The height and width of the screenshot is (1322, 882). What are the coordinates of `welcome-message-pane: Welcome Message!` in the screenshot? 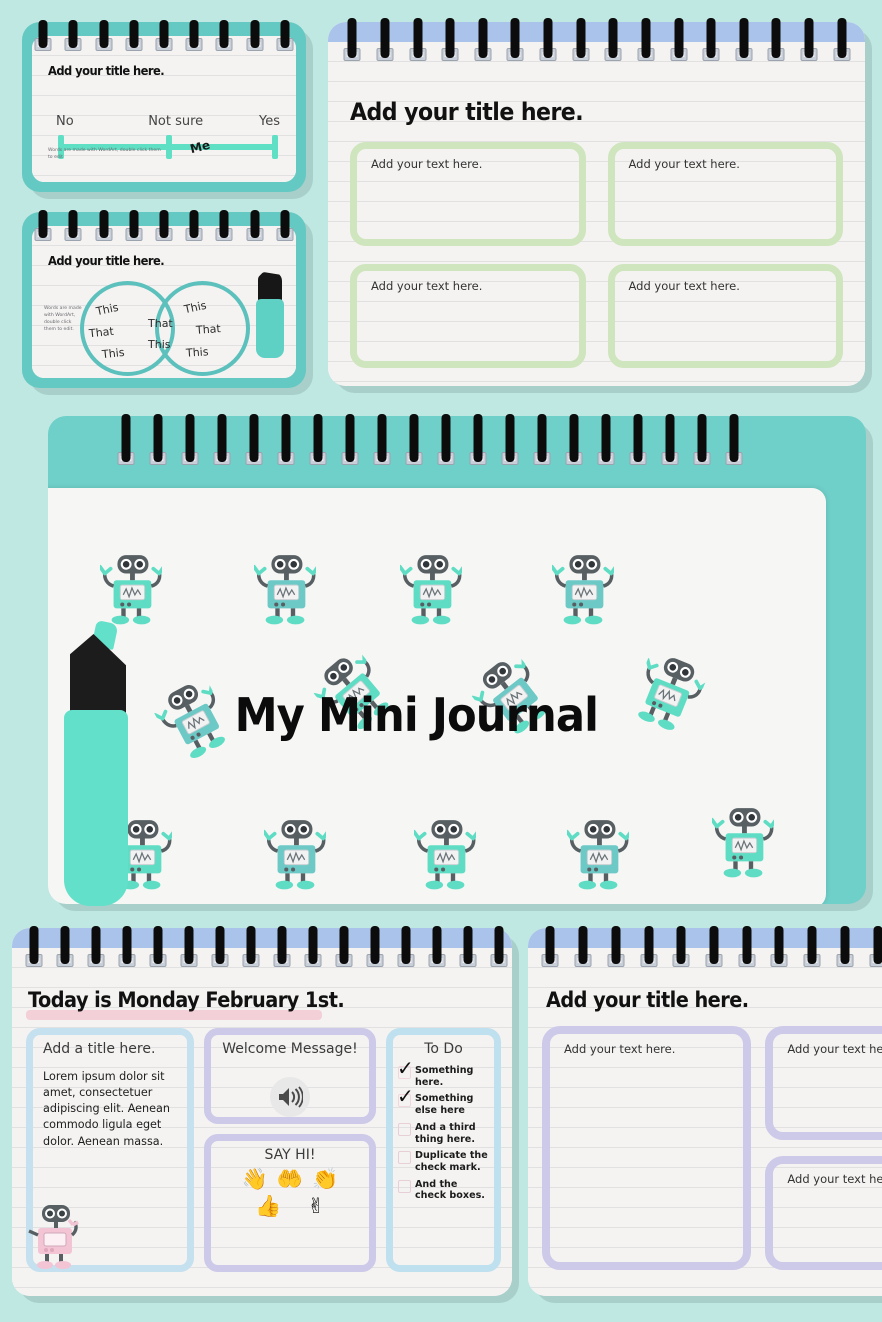 It's located at (290, 1076).